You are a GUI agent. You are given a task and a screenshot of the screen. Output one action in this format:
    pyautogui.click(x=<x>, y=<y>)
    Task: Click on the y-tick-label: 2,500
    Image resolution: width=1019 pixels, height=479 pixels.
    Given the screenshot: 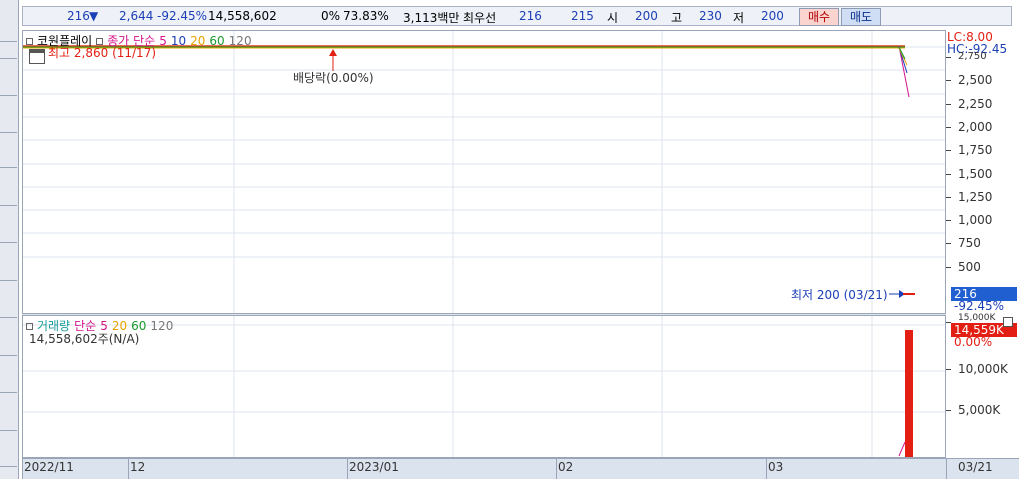 What is the action you would take?
    pyautogui.click(x=975, y=80)
    